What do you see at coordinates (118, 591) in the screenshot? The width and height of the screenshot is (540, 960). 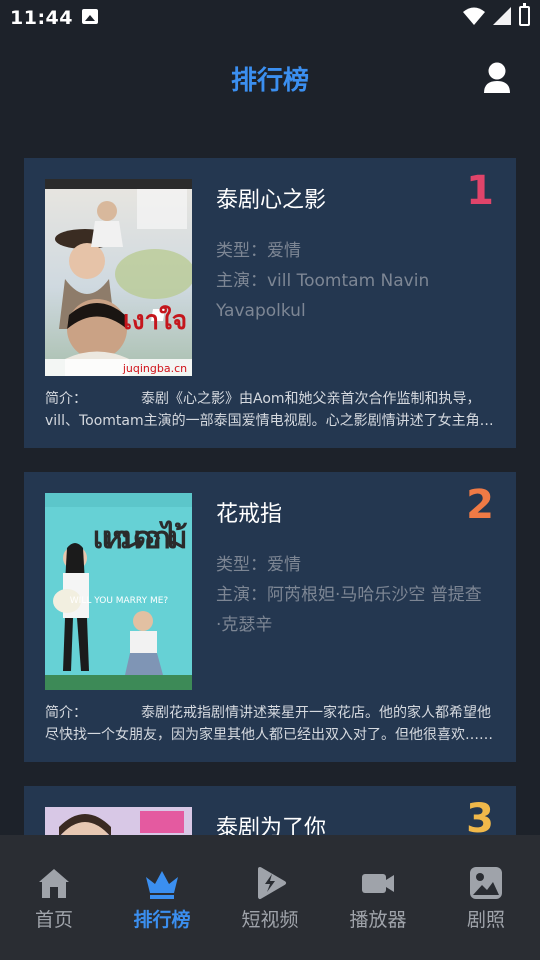 I see `poster-image: แหวนดอกไม้ WILL YOU MARRY ME?` at bounding box center [118, 591].